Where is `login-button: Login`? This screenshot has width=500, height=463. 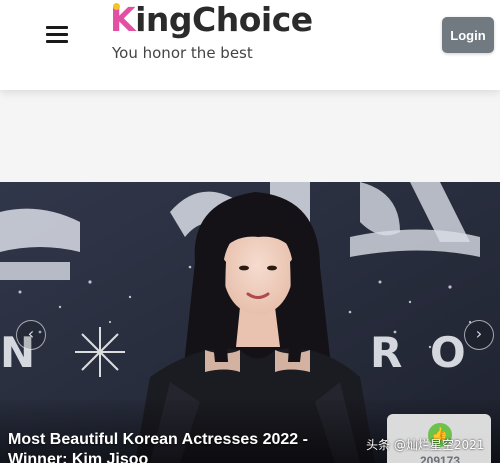
login-button: Login is located at coordinates (468, 35).